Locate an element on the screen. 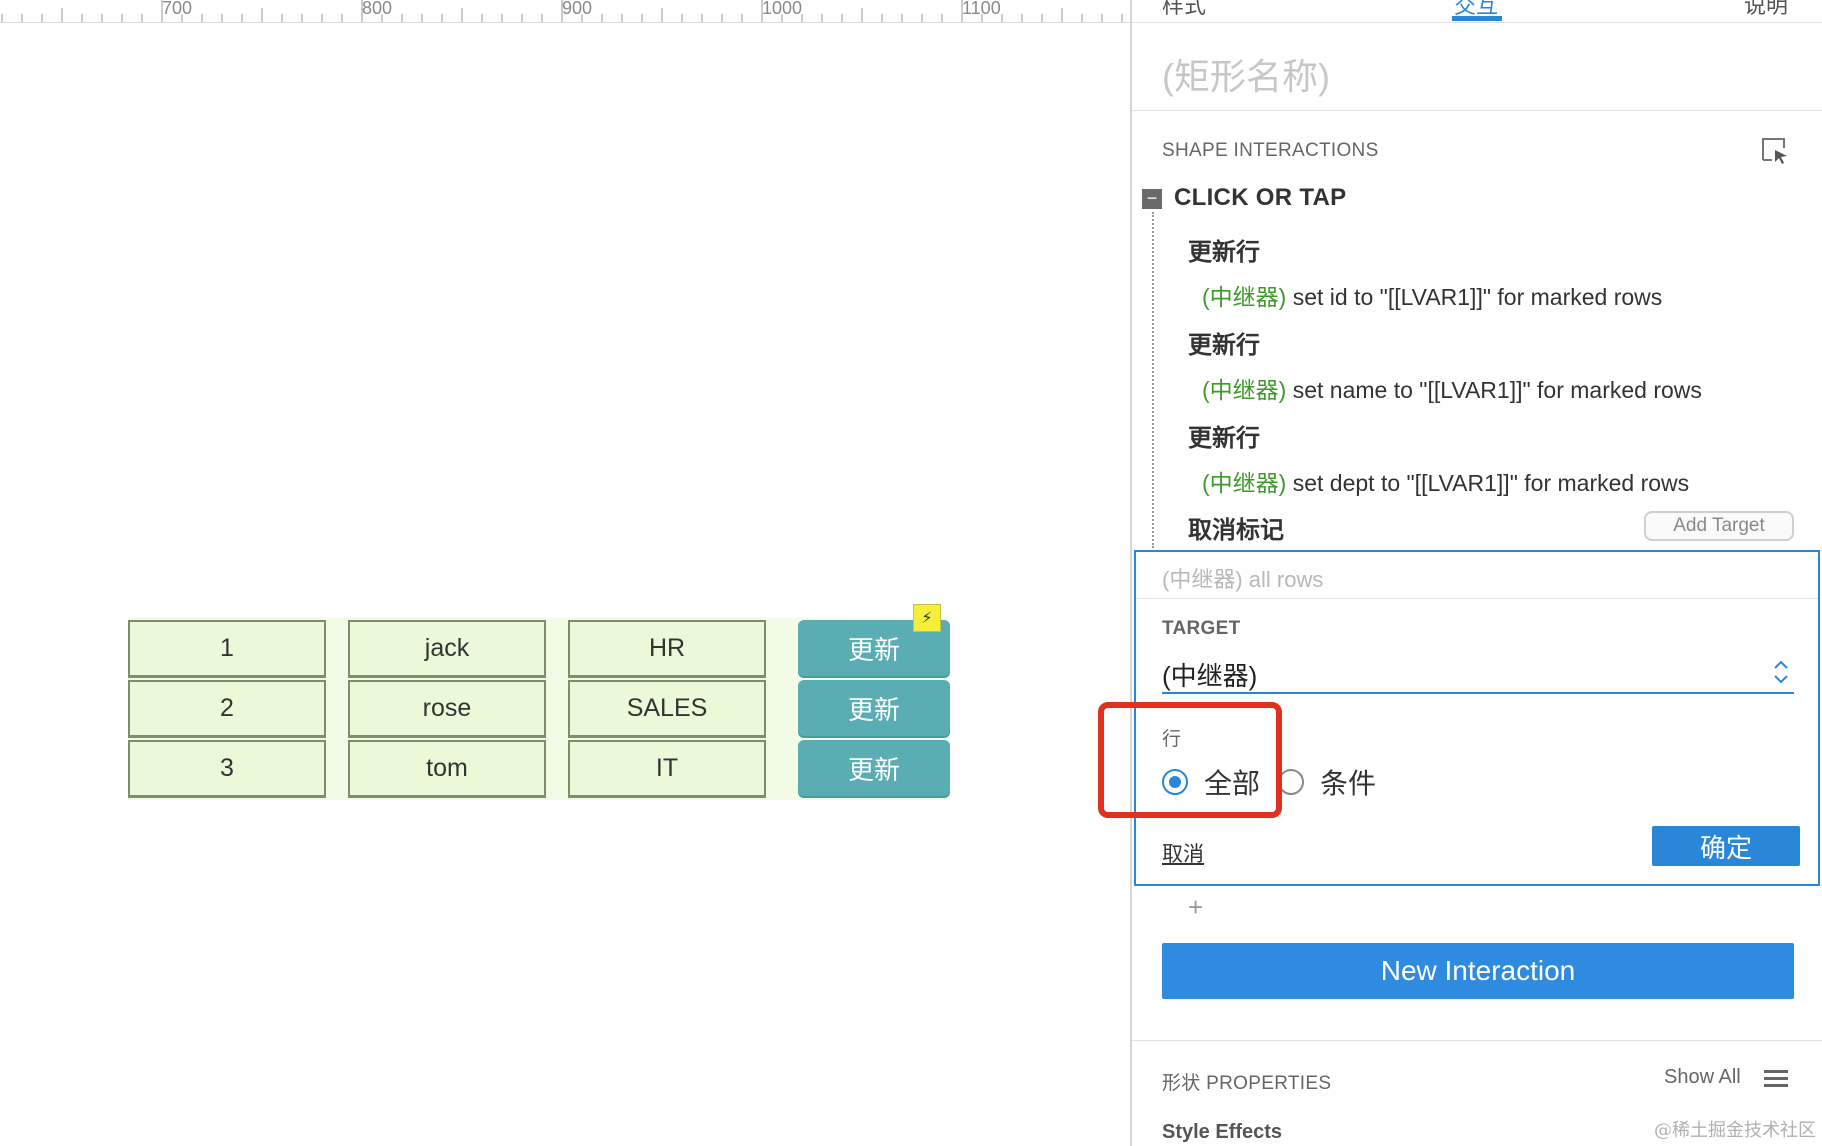 The width and height of the screenshot is (1822, 1146). ruler-label: 800 is located at coordinates (377, 9).